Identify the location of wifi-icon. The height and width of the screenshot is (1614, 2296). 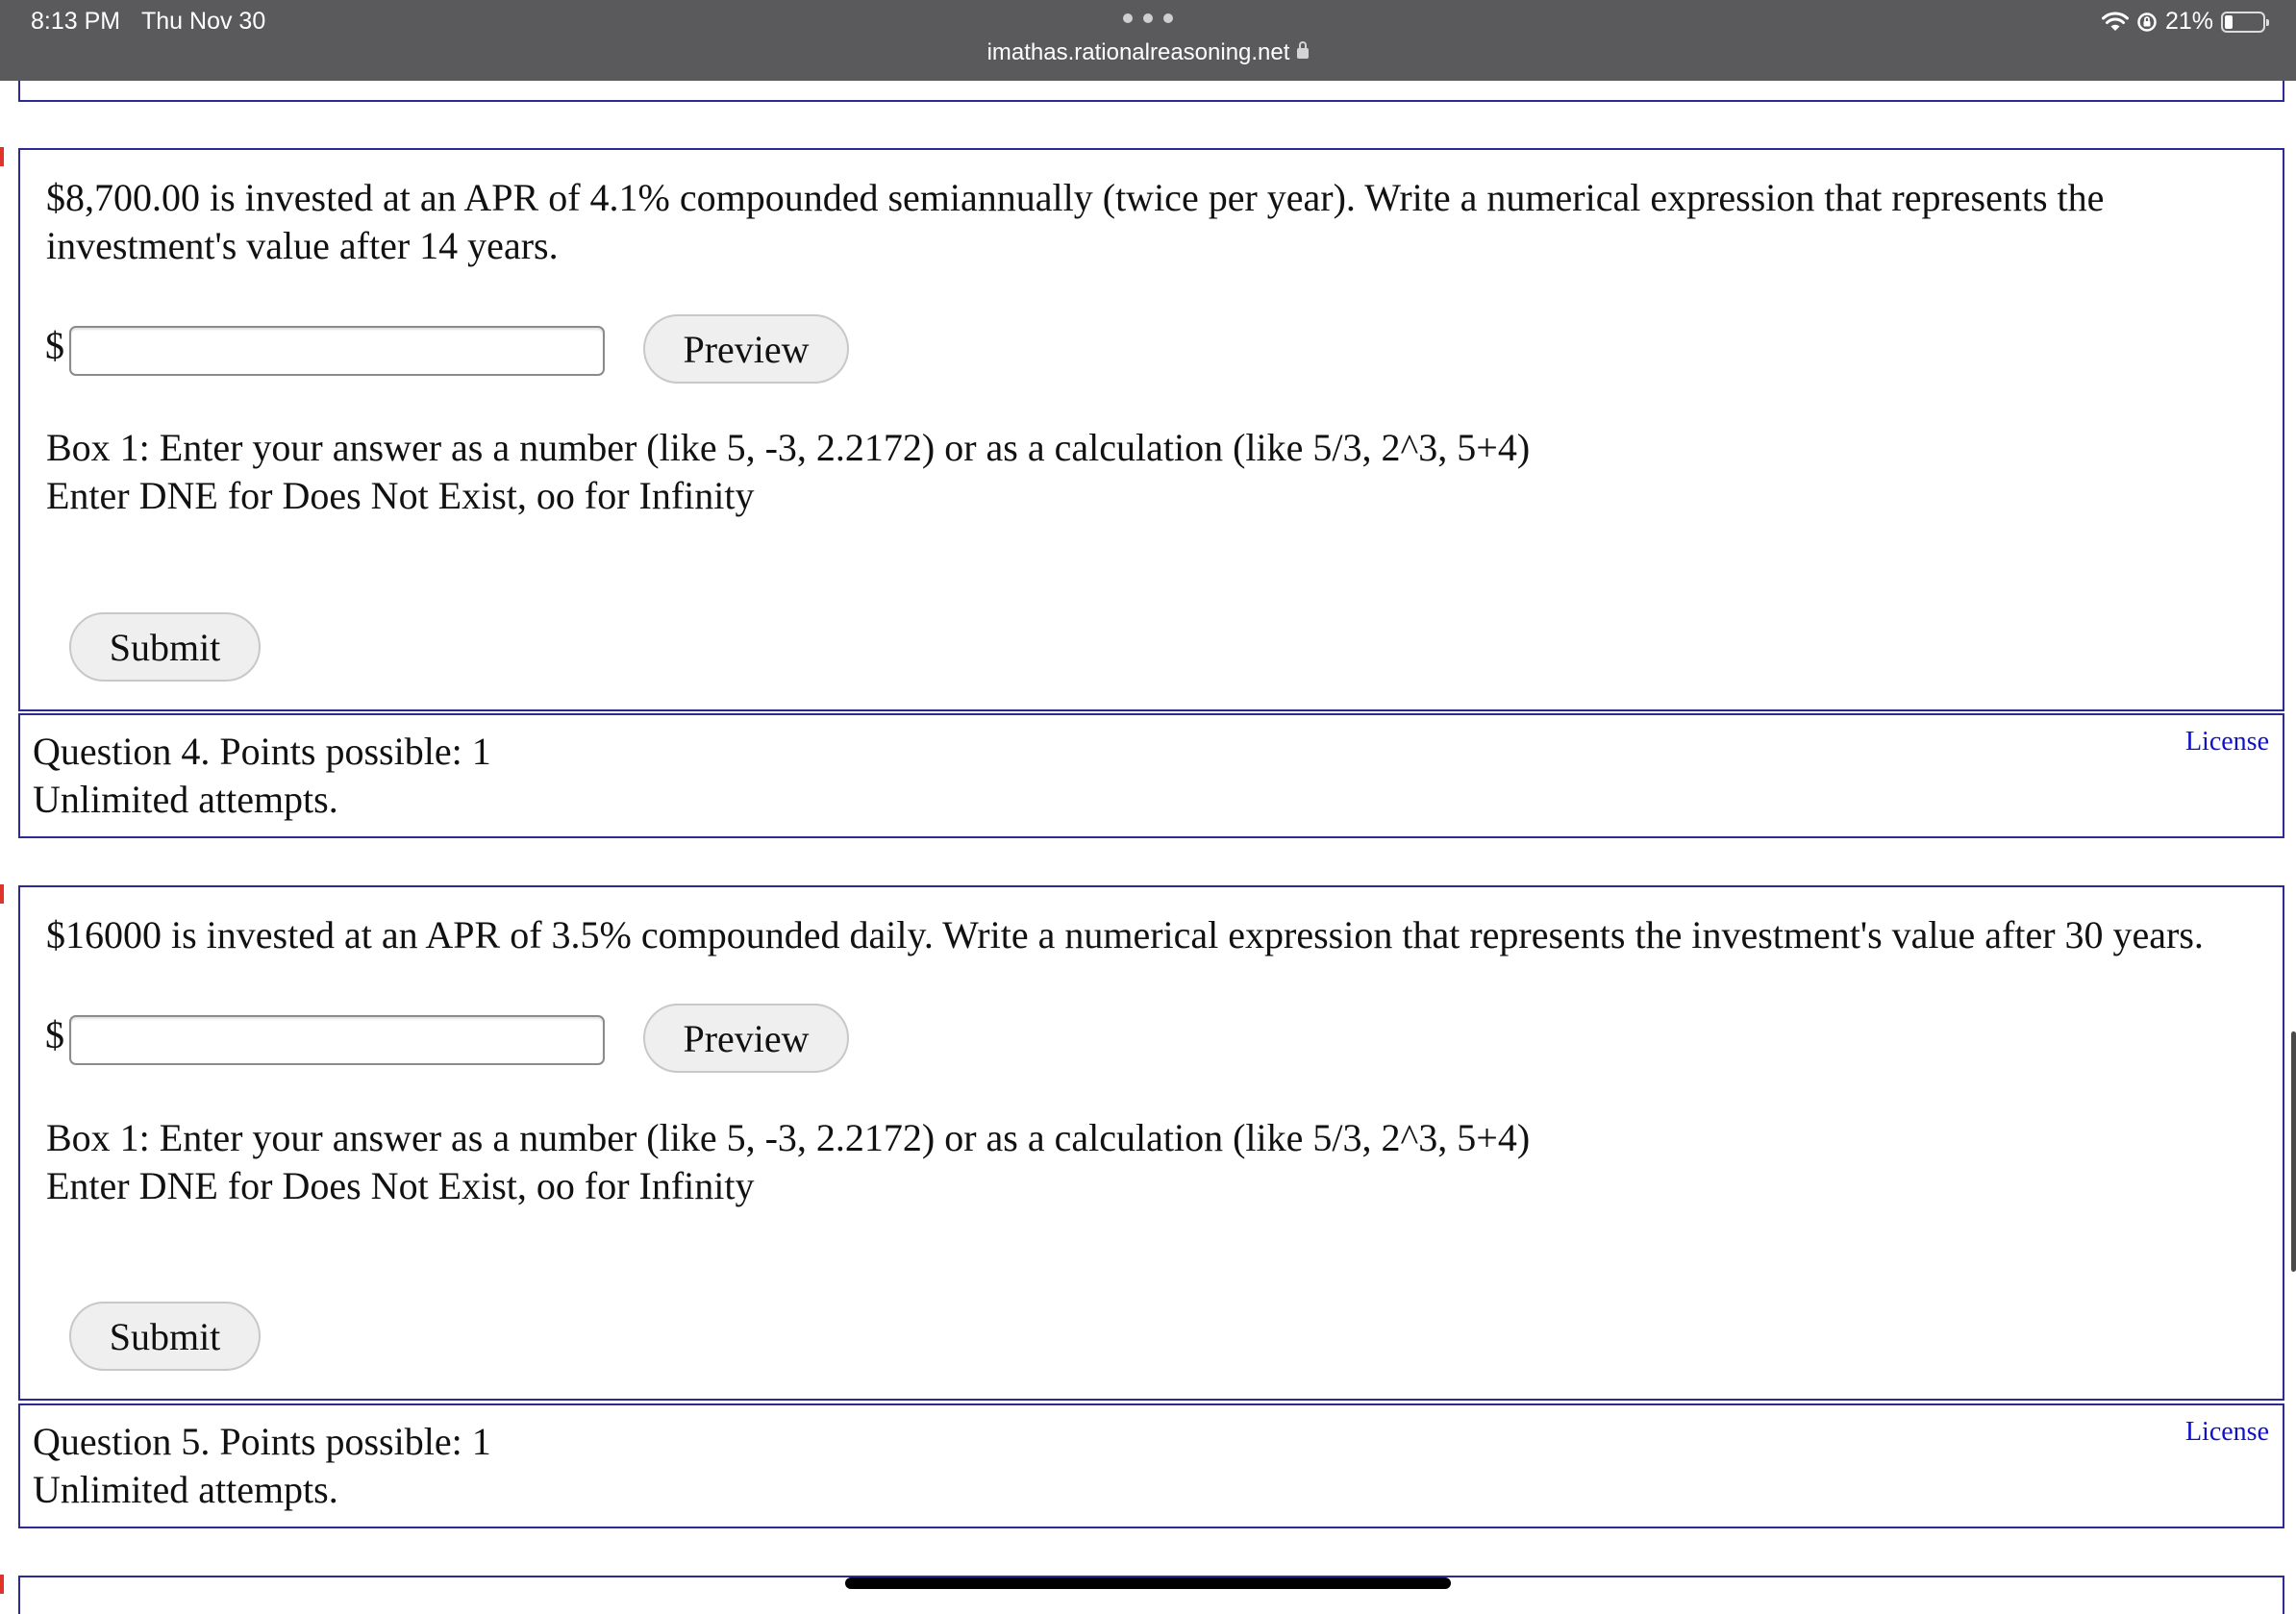
(2115, 21).